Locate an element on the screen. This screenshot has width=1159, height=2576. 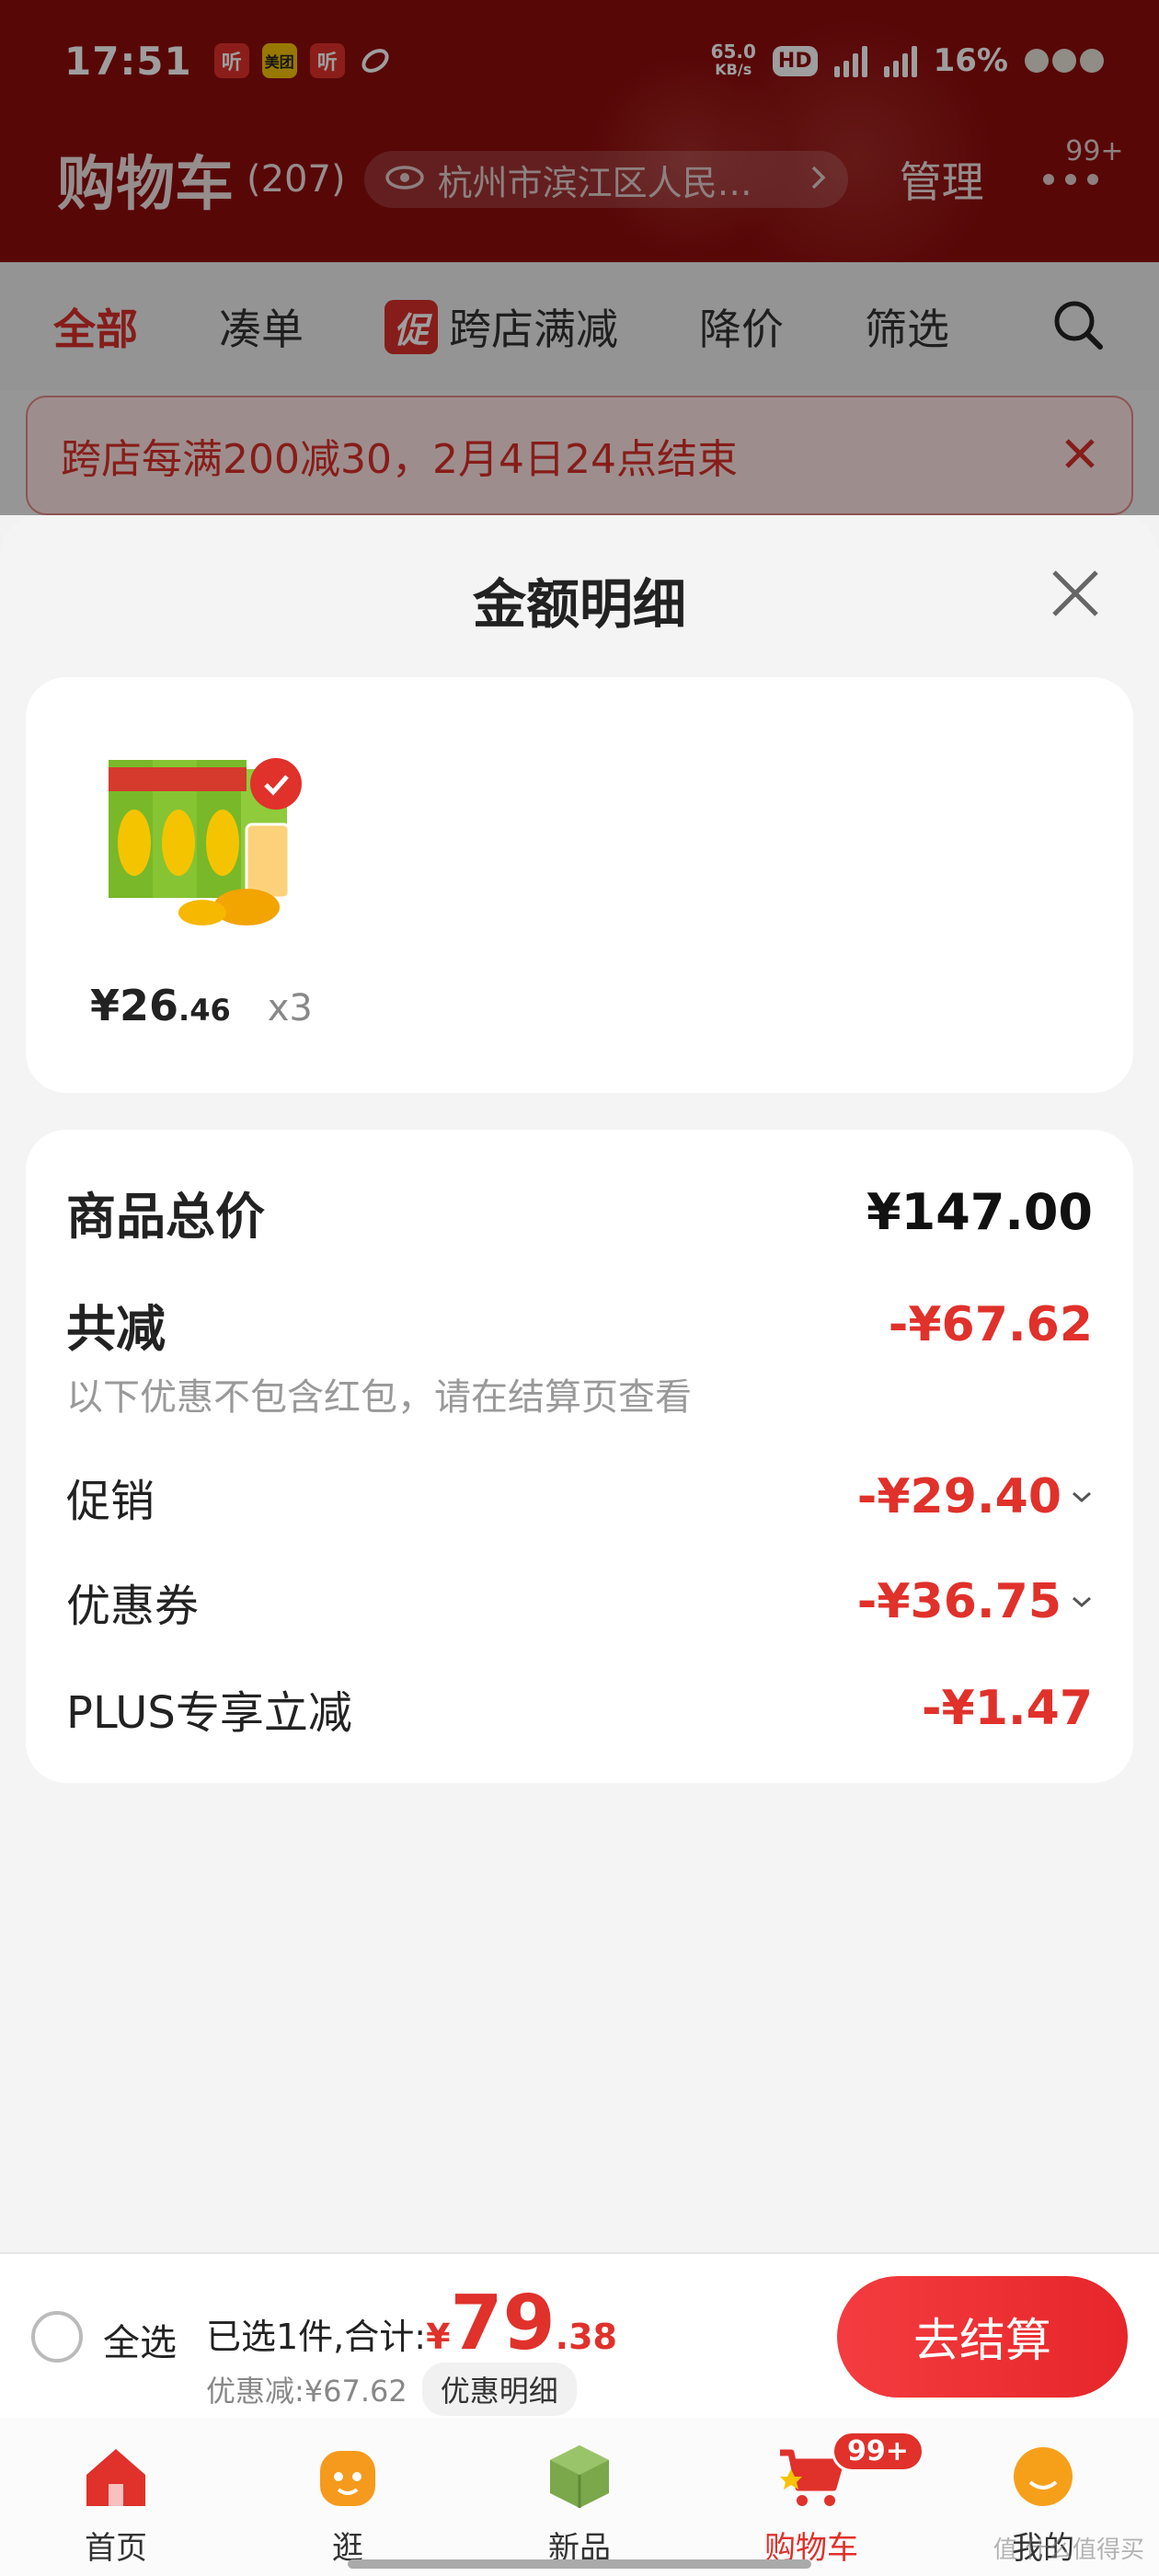
profile-icon is located at coordinates (1043, 2476).